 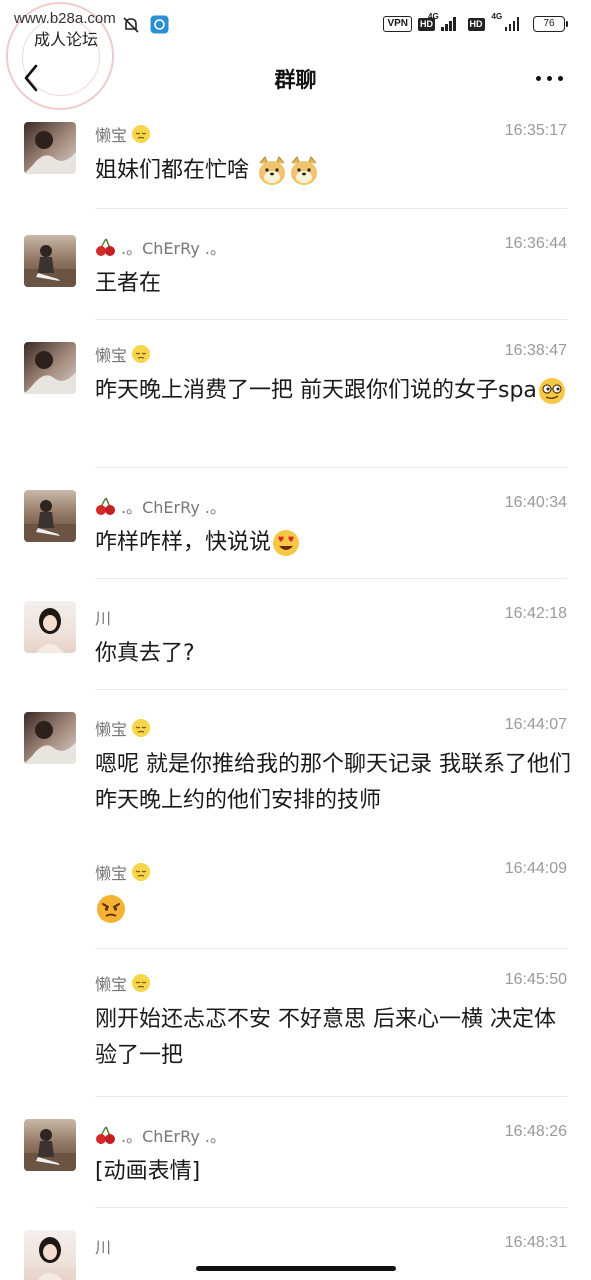 I want to click on message-time: 16:45:50, so click(x=535, y=979).